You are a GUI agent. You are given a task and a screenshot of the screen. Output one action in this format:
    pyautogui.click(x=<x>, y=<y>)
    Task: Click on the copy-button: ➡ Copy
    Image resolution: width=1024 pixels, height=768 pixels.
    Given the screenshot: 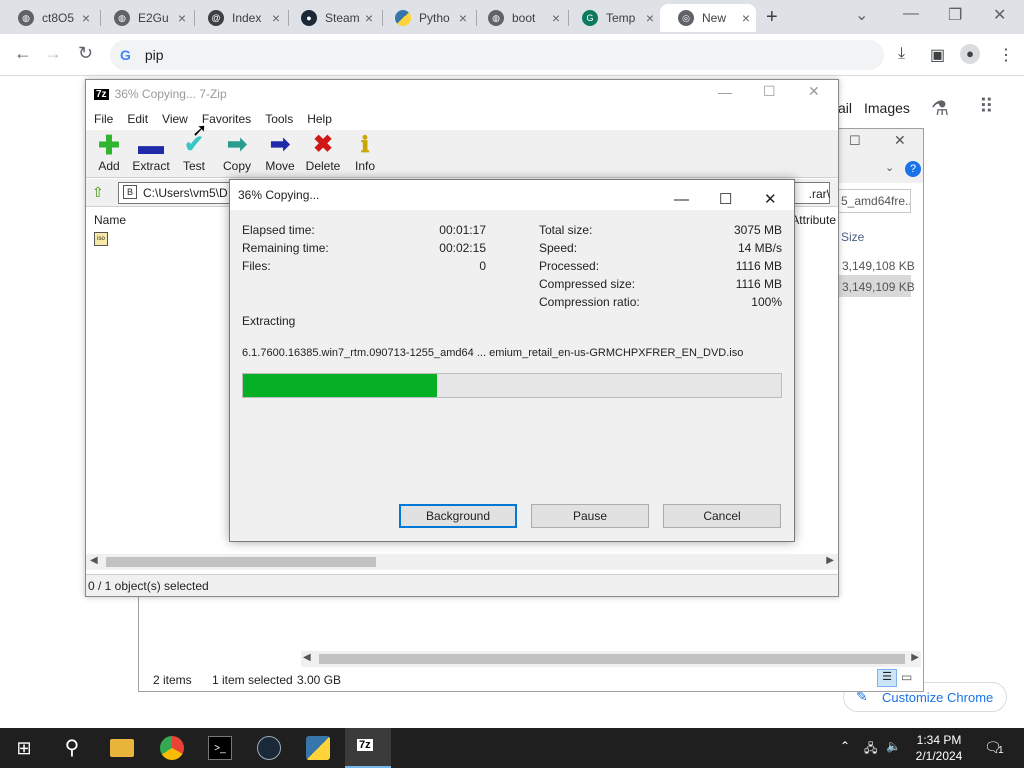 What is the action you would take?
    pyautogui.click(x=237, y=153)
    